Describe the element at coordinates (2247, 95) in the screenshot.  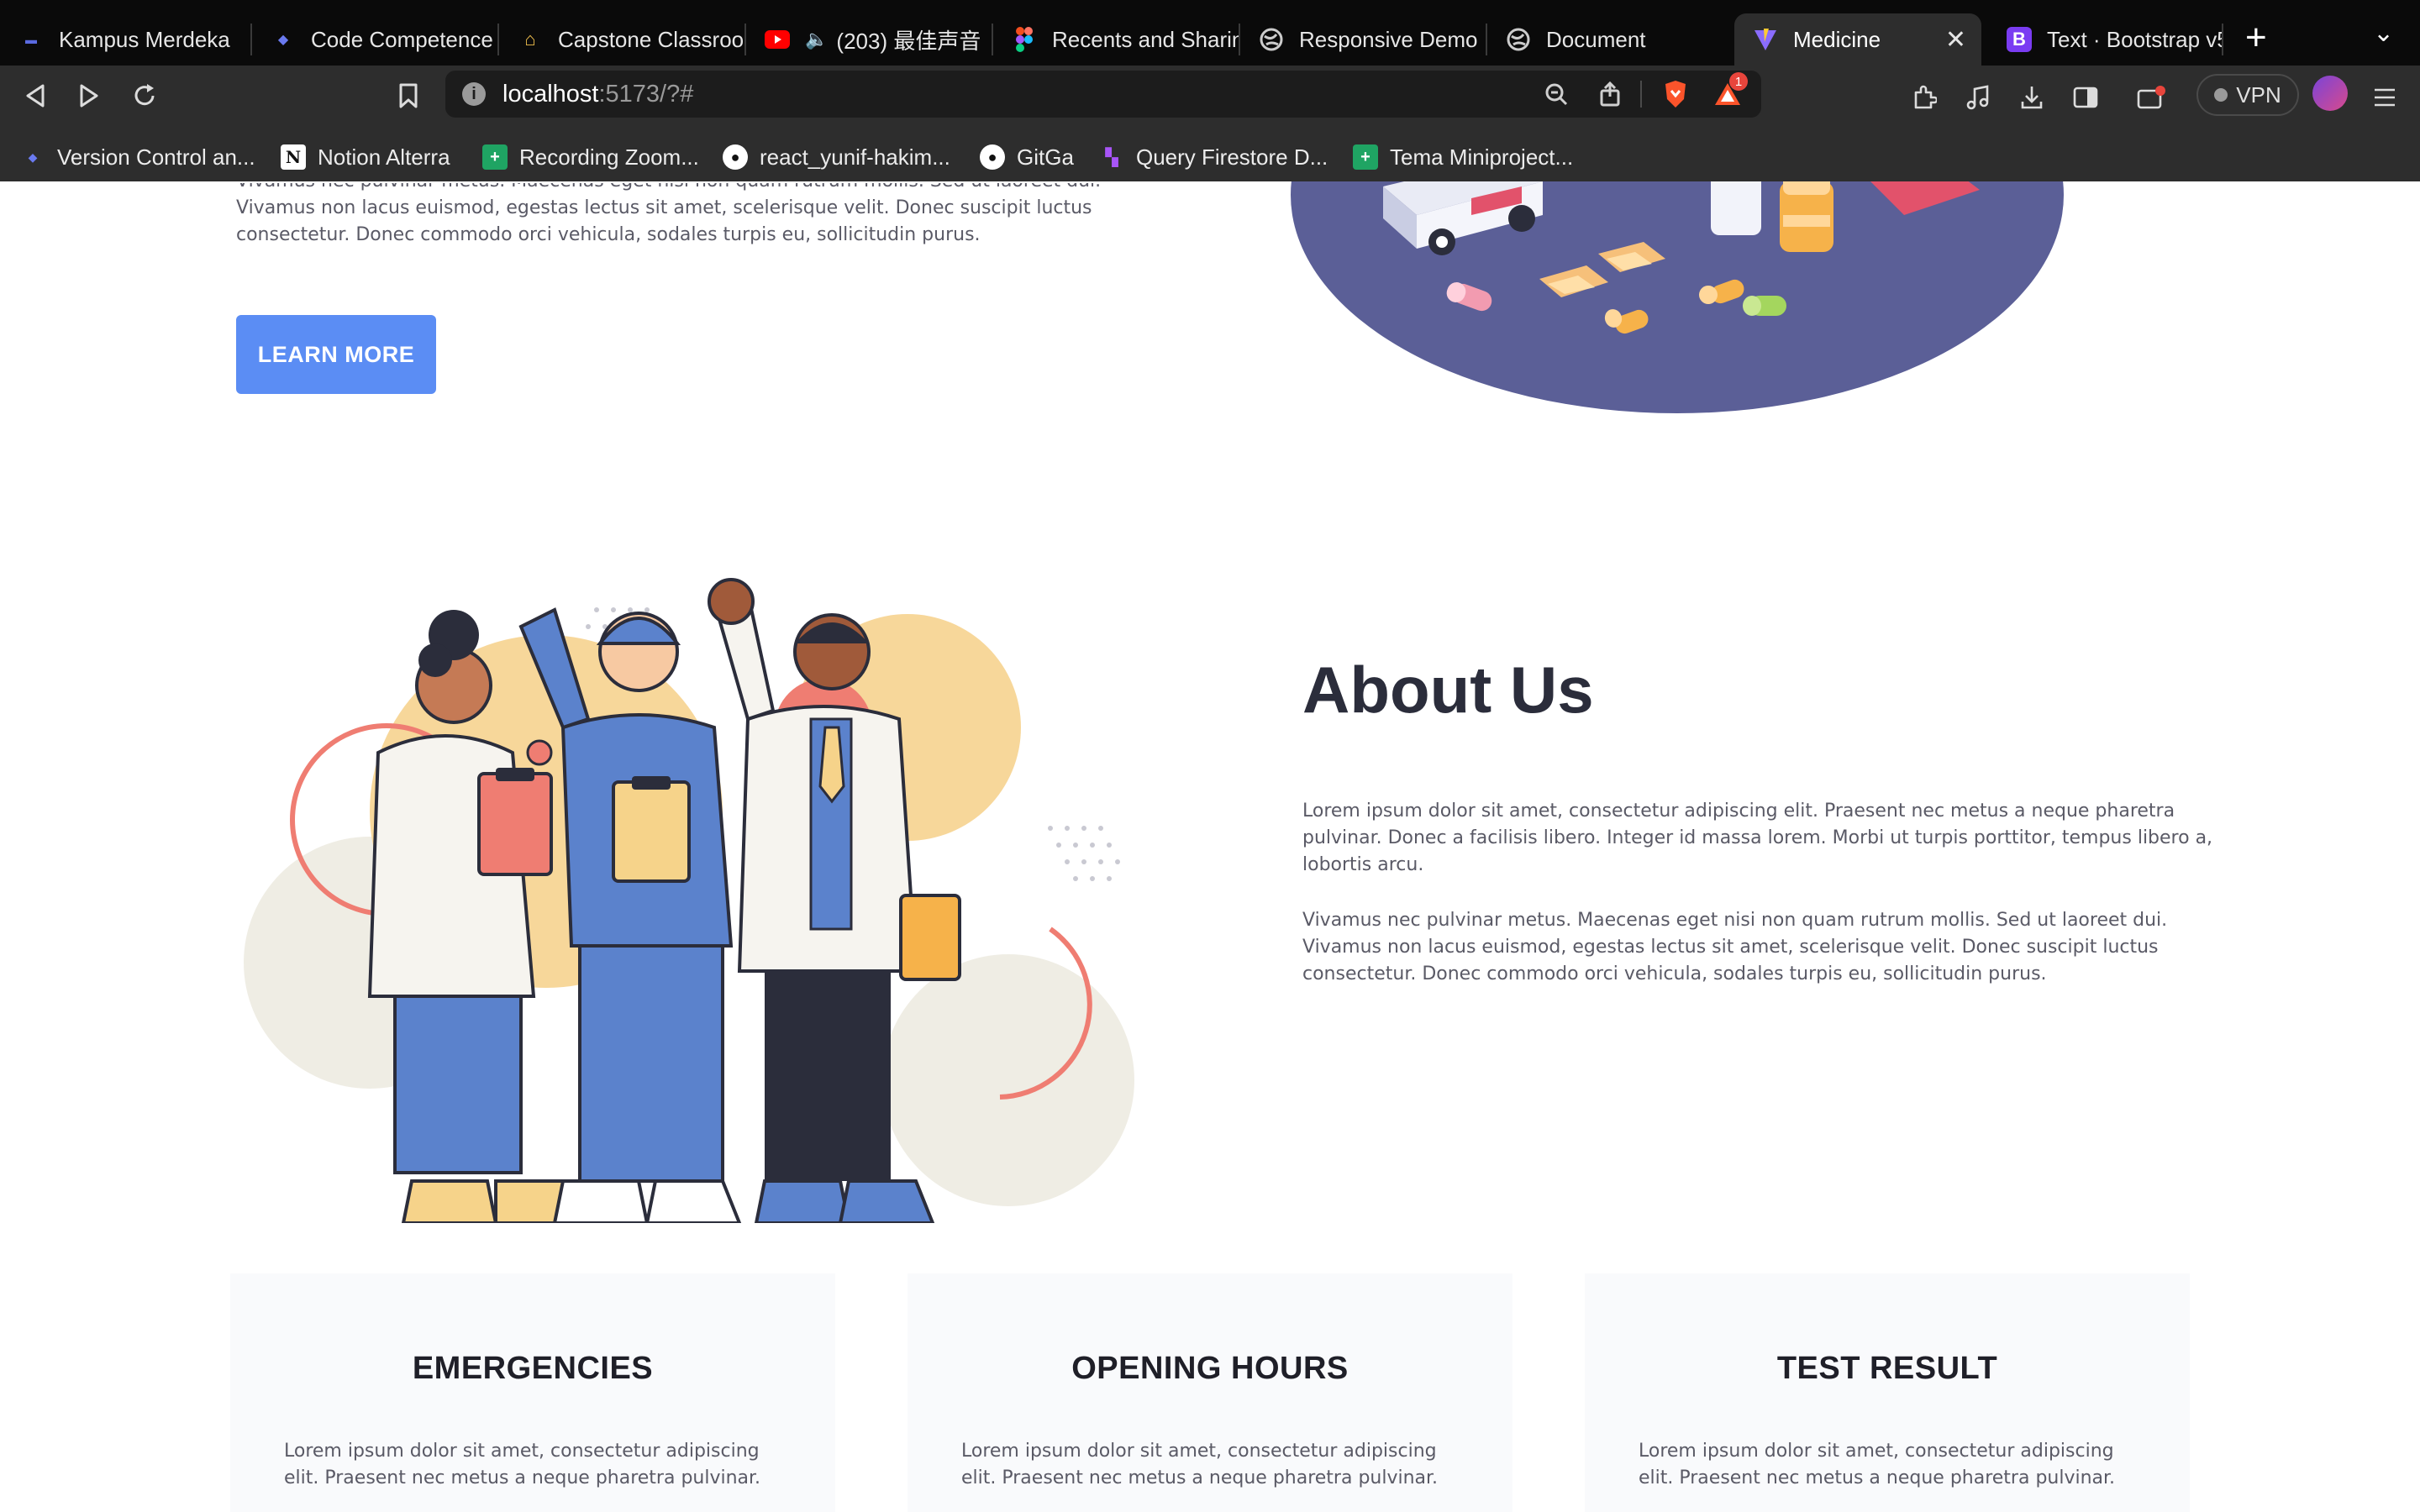
I see `vpn-button: VPN` at that location.